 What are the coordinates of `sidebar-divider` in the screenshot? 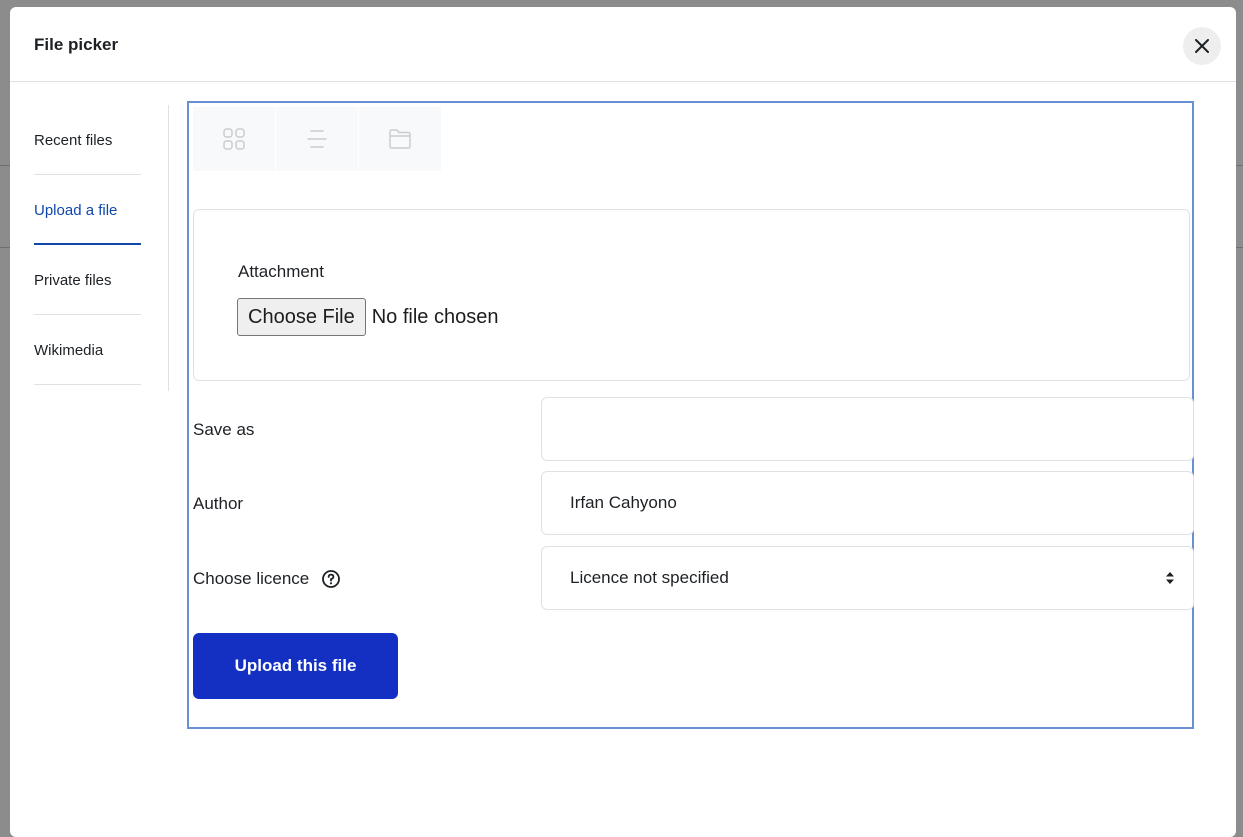 It's located at (168, 248).